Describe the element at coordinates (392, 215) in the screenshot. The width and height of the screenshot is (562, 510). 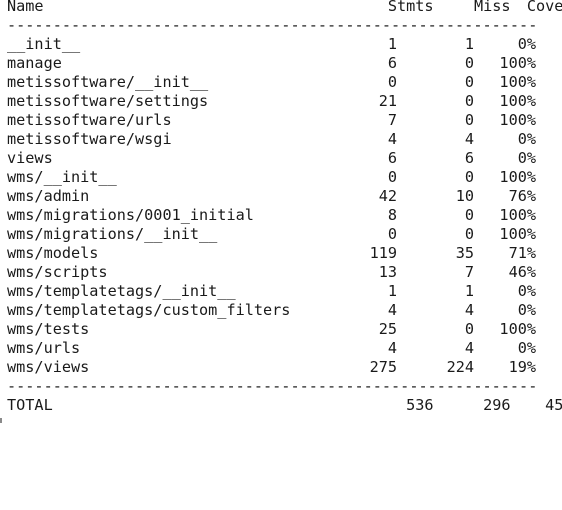
I see `row-stmts: 8` at that location.